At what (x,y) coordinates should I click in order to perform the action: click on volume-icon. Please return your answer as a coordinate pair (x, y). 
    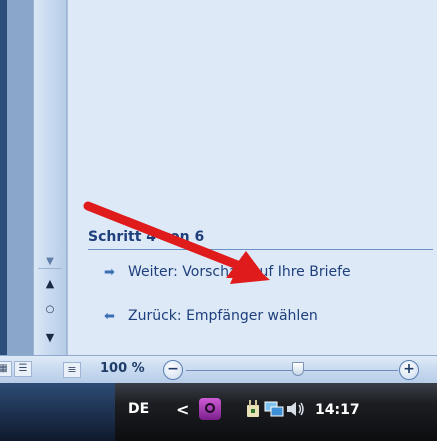
    Looking at the image, I should click on (296, 409).